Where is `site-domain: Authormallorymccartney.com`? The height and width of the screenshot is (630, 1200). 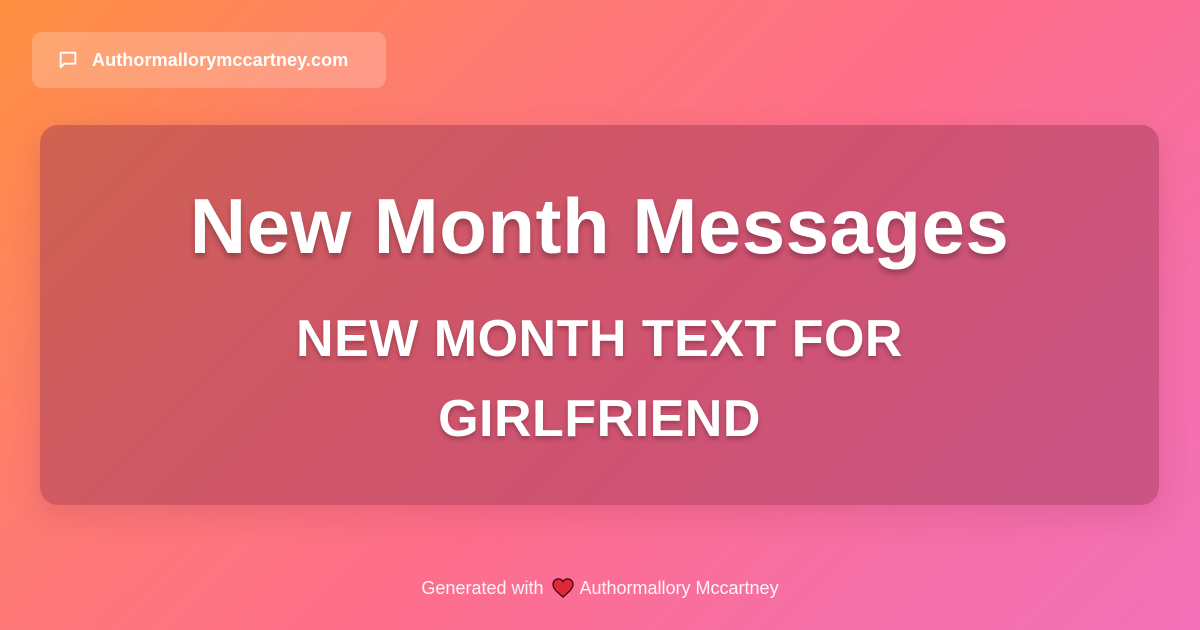 site-domain: Authormallorymccartney.com is located at coordinates (220, 59).